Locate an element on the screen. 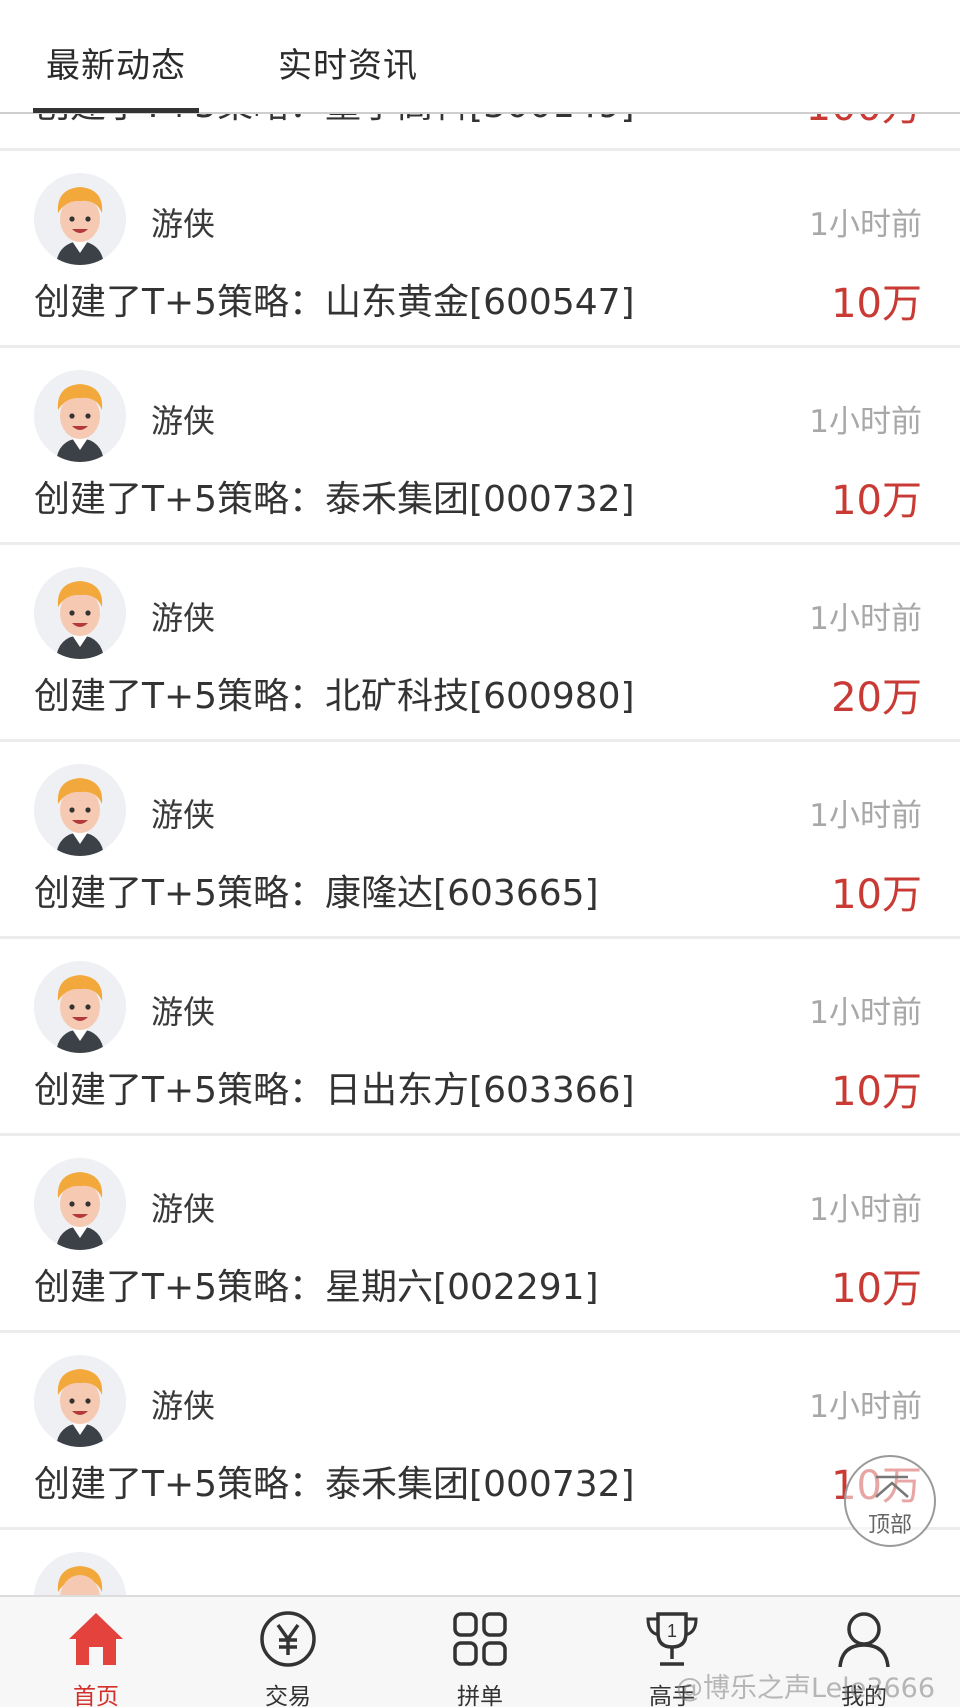  top-tab-bar: 最新动态 实时资讯 is located at coordinates (480, 57).